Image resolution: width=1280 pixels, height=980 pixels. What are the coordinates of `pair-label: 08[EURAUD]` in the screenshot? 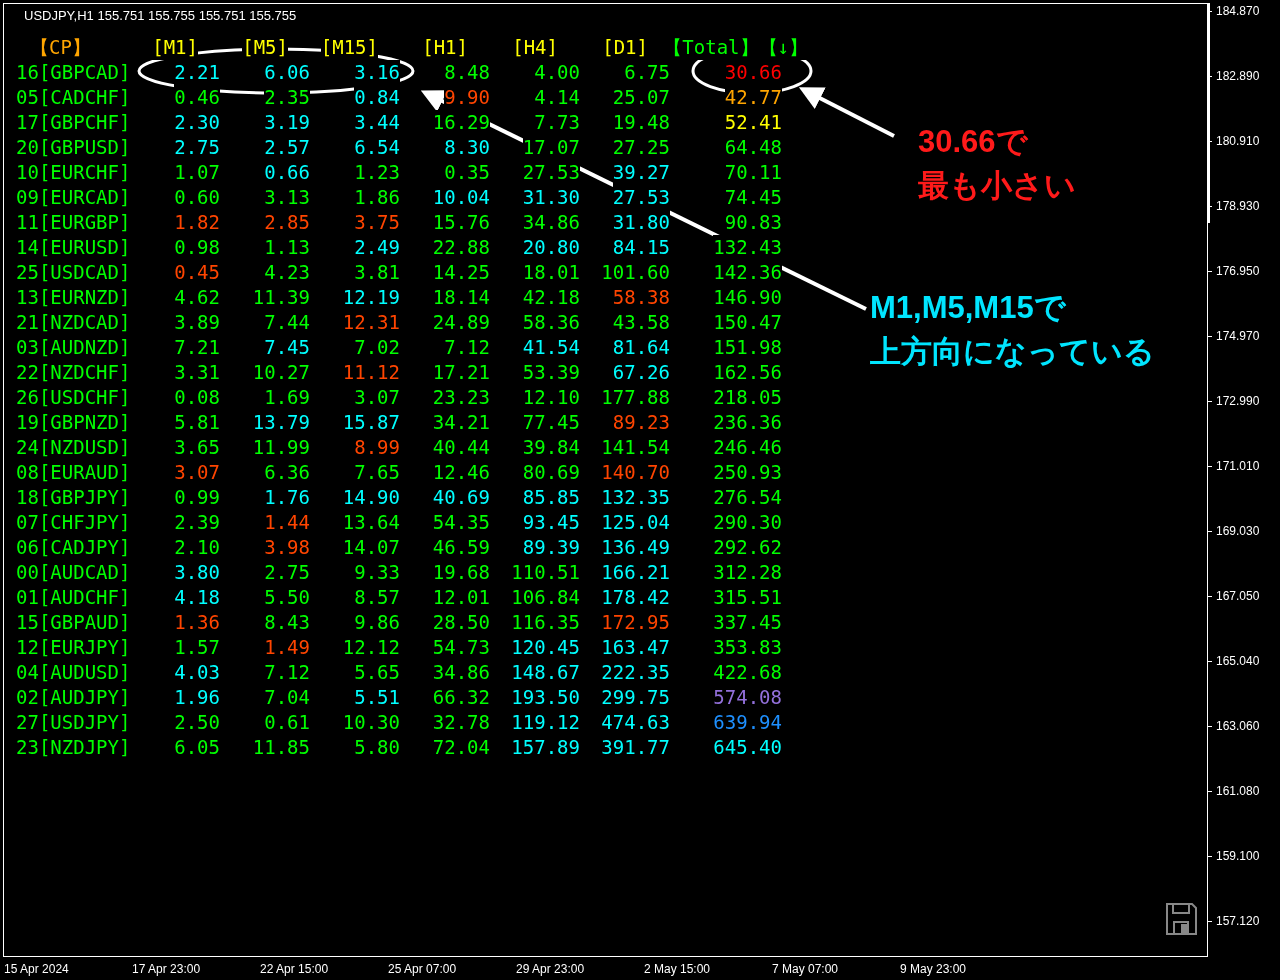 It's located at (73, 472).